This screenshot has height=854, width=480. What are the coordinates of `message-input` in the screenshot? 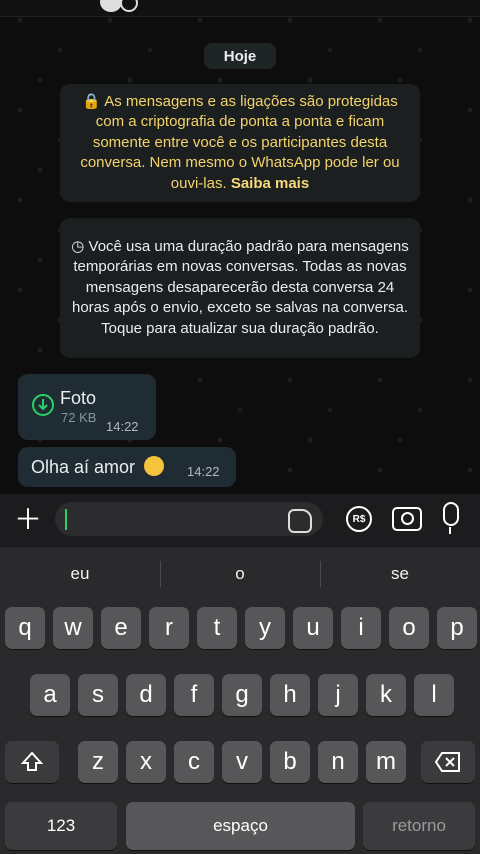 It's located at (189, 519).